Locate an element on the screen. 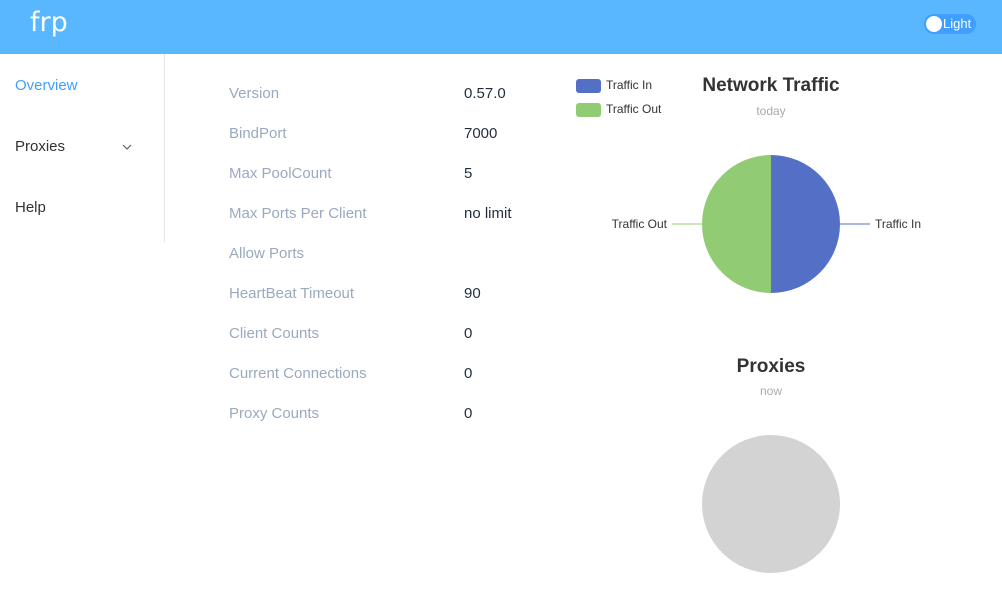 The height and width of the screenshot is (595, 1002). traffic-label-traffic-in: Traffic In is located at coordinates (898, 224).